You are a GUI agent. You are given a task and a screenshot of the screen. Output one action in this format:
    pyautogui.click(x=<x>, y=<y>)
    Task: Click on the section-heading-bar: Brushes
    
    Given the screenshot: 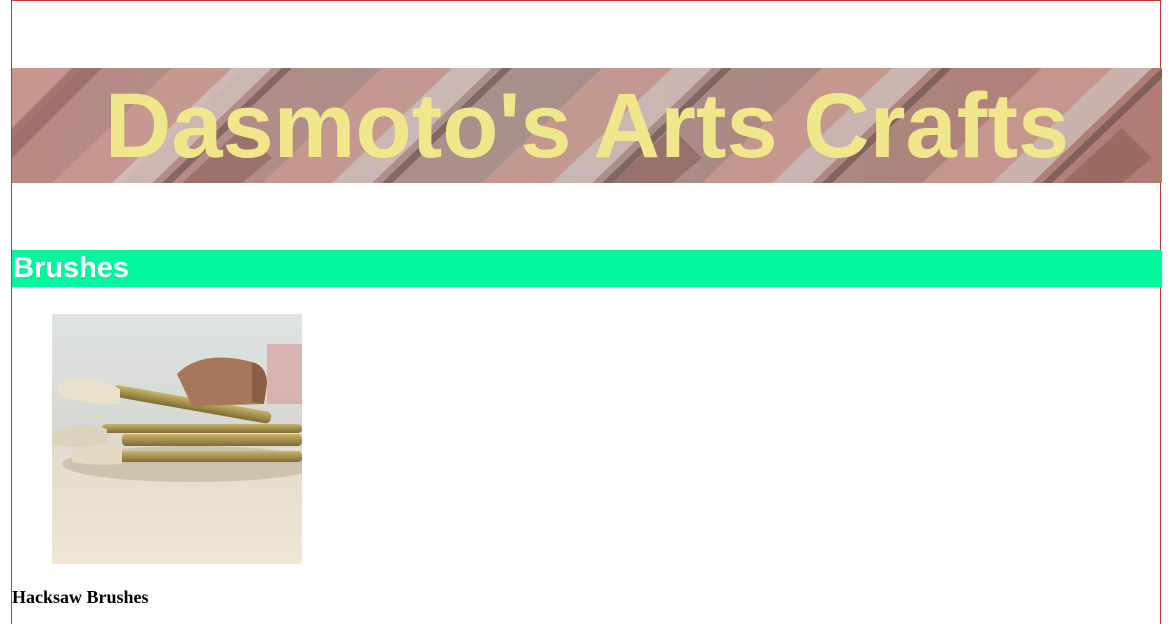 What is the action you would take?
    pyautogui.click(x=587, y=268)
    